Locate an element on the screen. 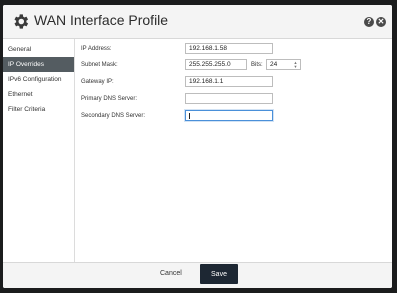 The height and width of the screenshot is (293, 397). bits-label: Bits: is located at coordinates (257, 65).